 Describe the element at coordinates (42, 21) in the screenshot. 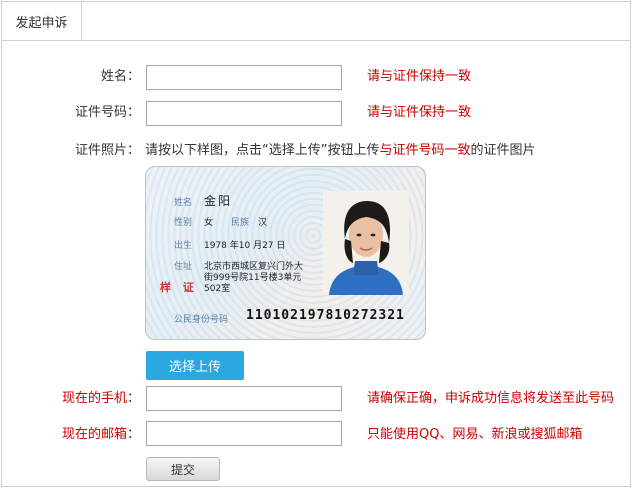

I see `tab-appeal: 发起申诉` at that location.